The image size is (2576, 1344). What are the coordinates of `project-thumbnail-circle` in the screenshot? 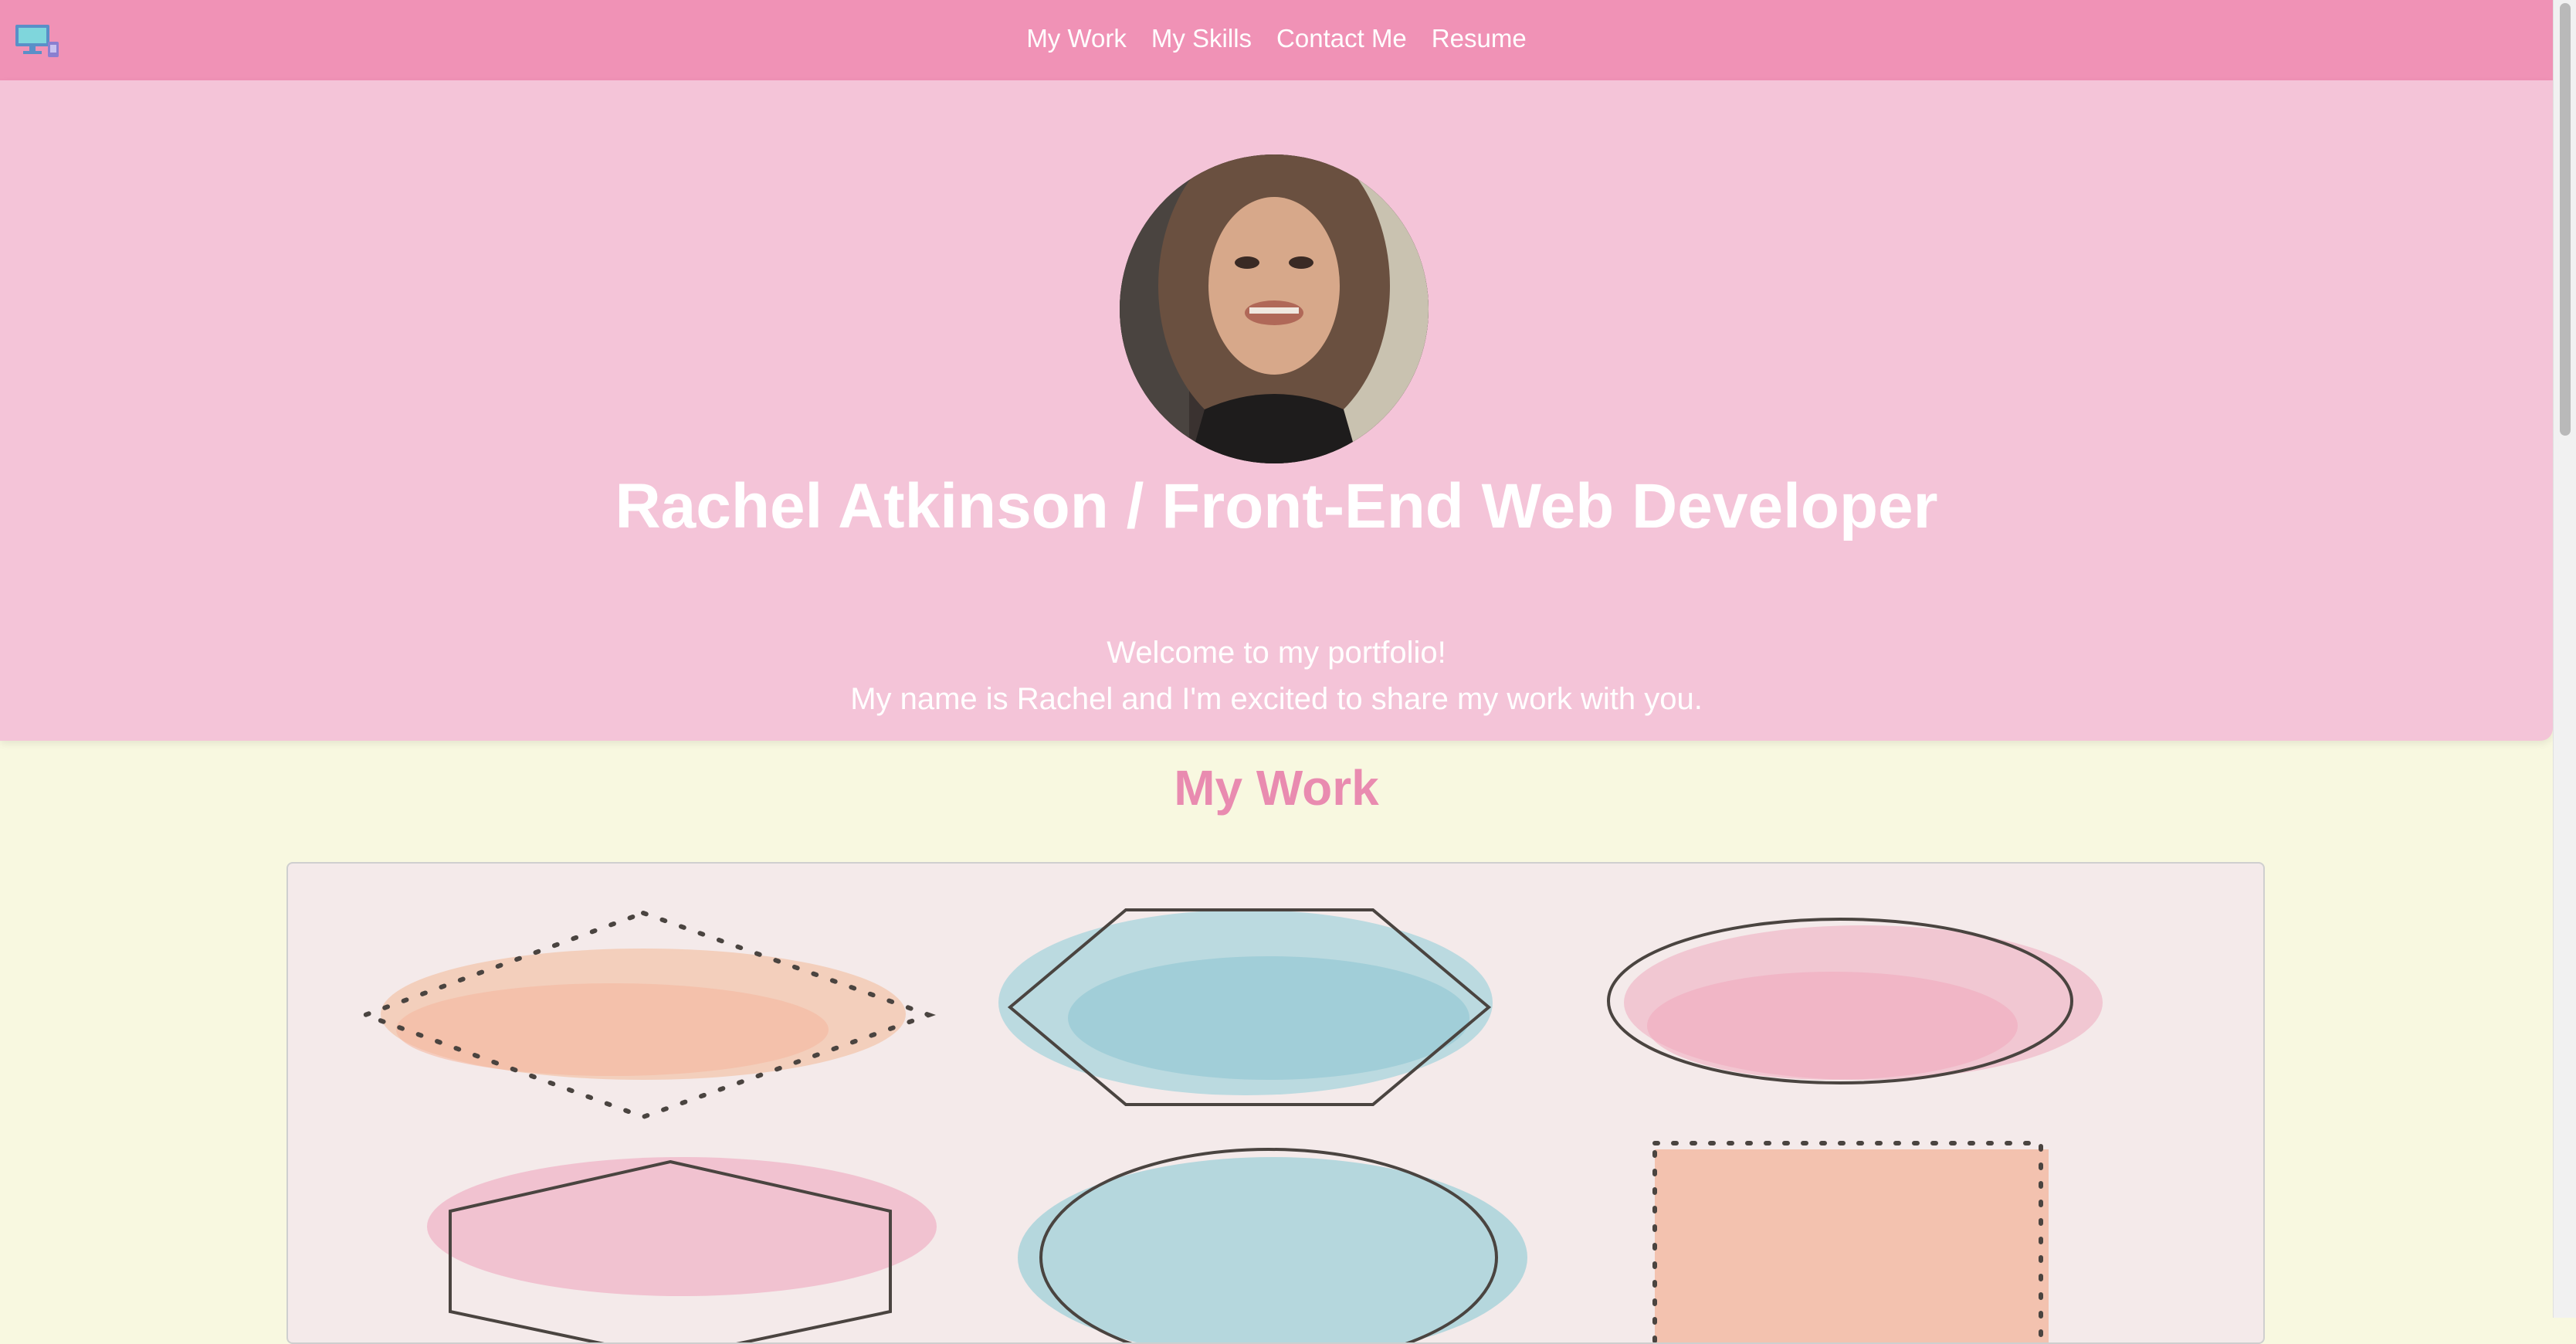 It's located at (1272, 1245).